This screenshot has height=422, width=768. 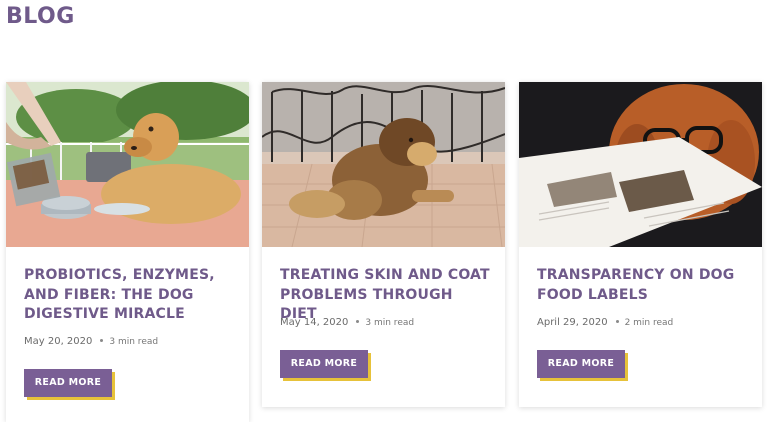 I want to click on post-meta: May 20, 2020 3 min read, so click(x=91, y=341).